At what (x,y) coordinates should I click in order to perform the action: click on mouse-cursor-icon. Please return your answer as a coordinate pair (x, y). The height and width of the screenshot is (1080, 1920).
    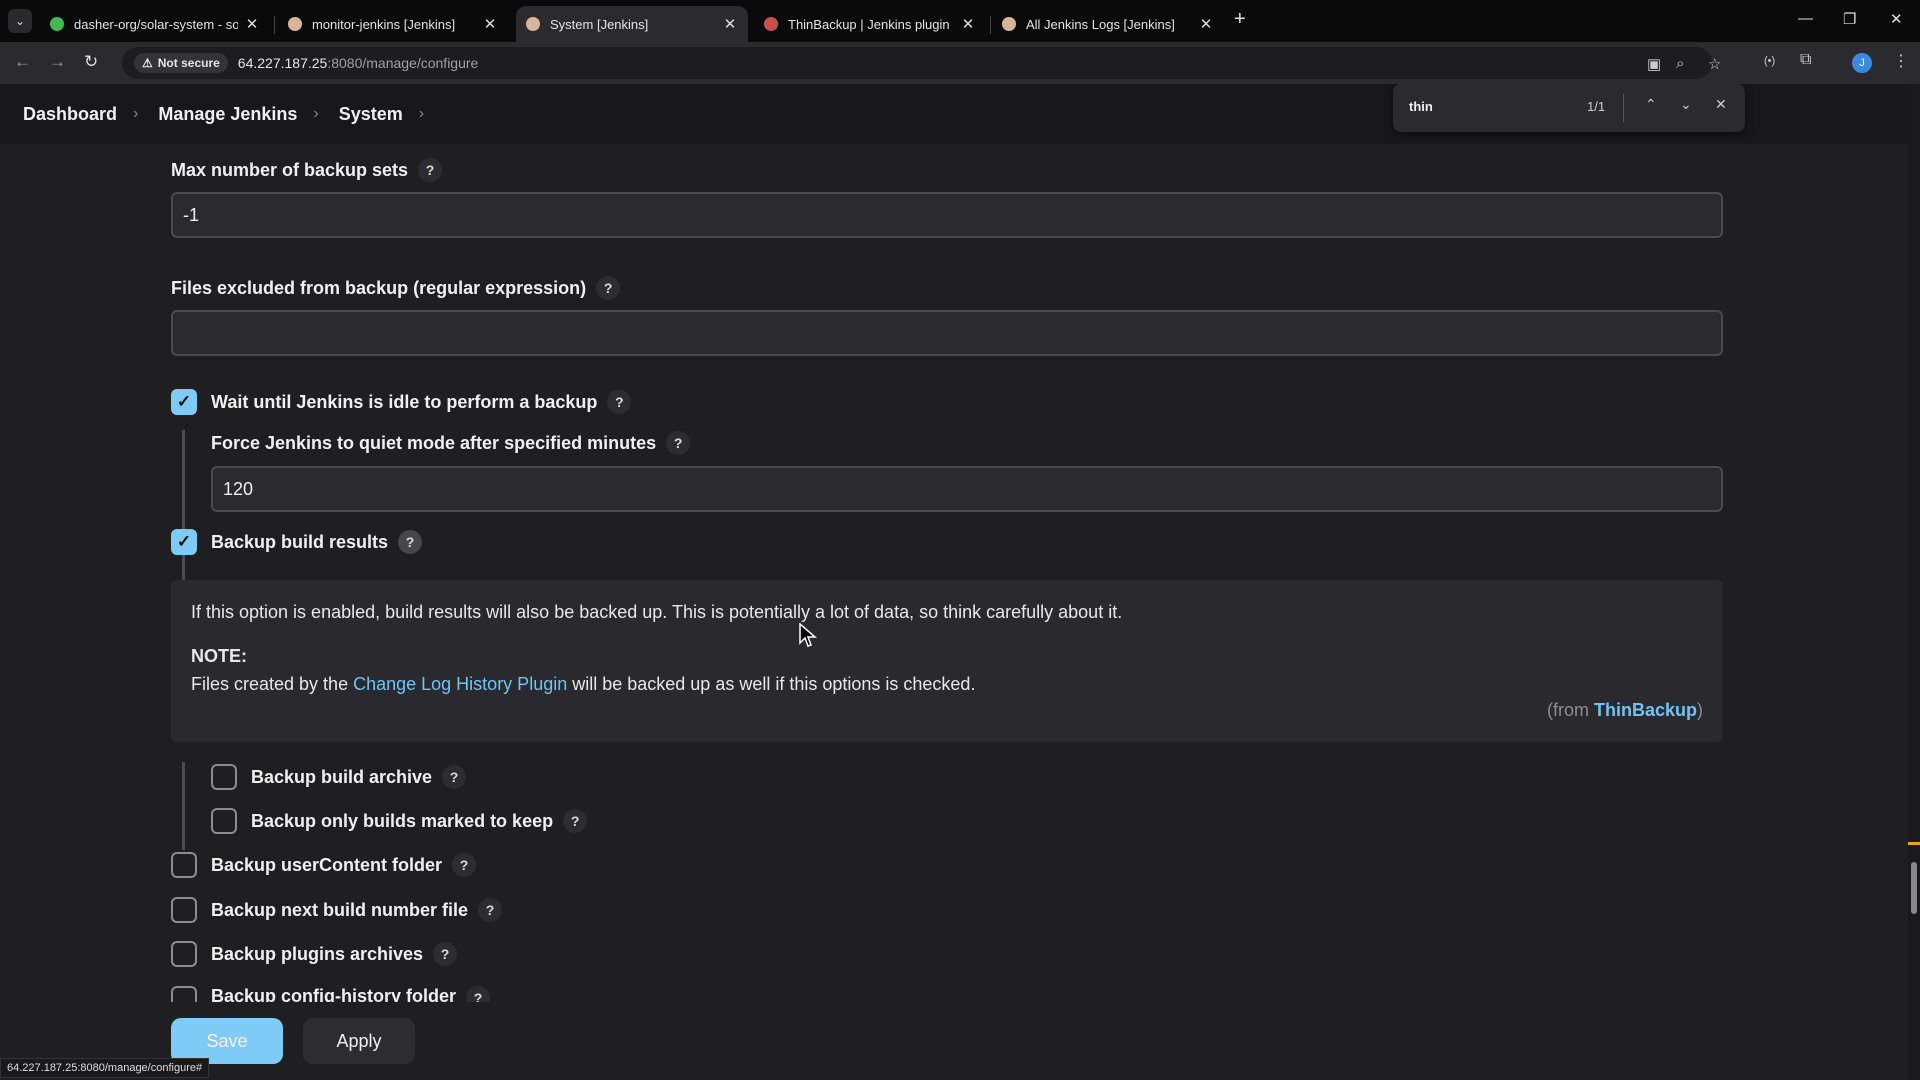
    Looking at the image, I should click on (808, 635).